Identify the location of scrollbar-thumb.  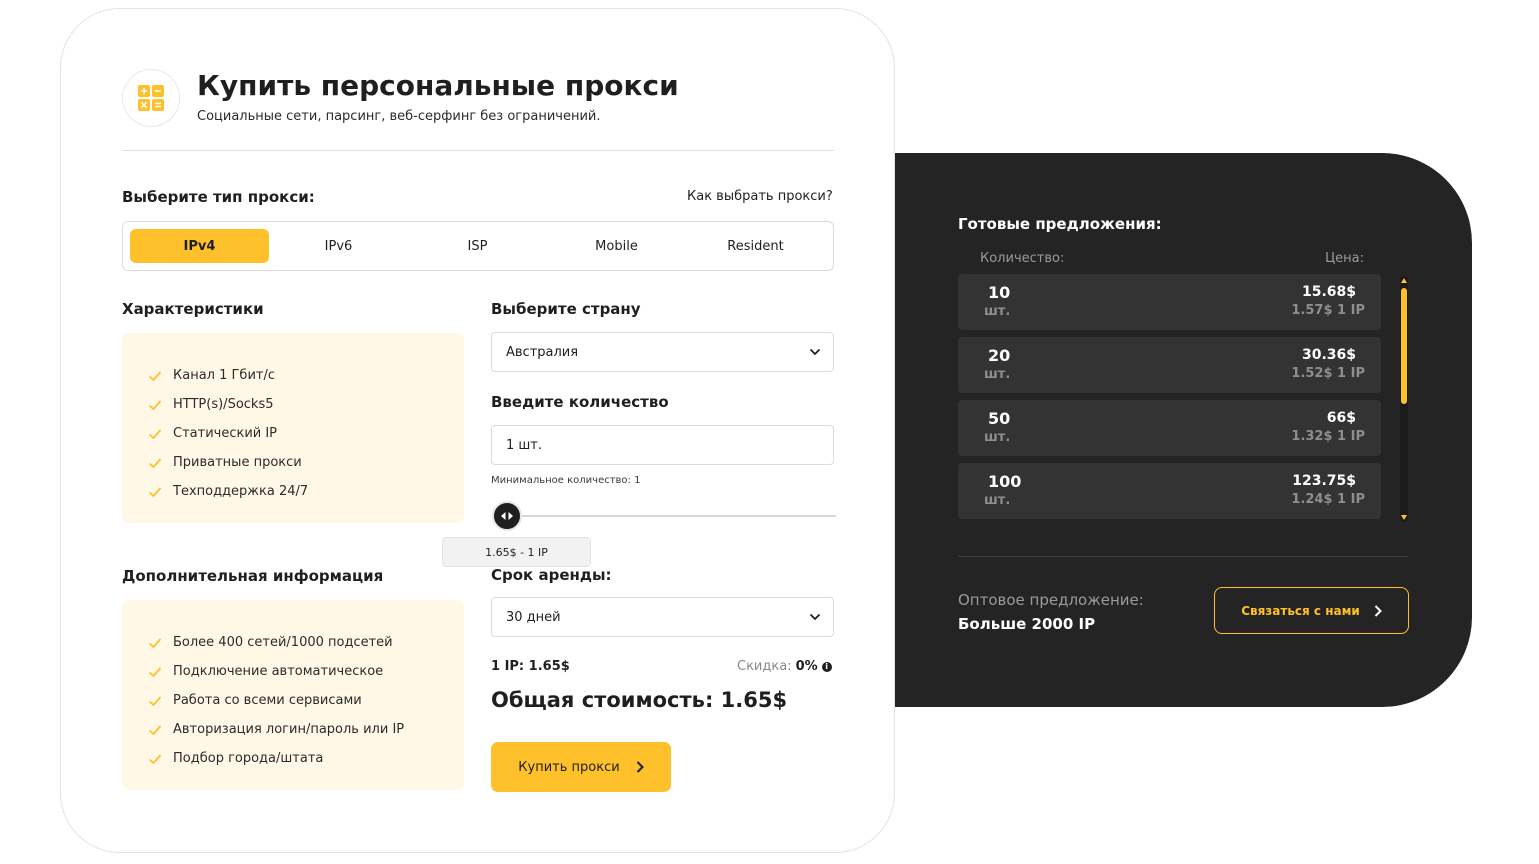
(1404, 346).